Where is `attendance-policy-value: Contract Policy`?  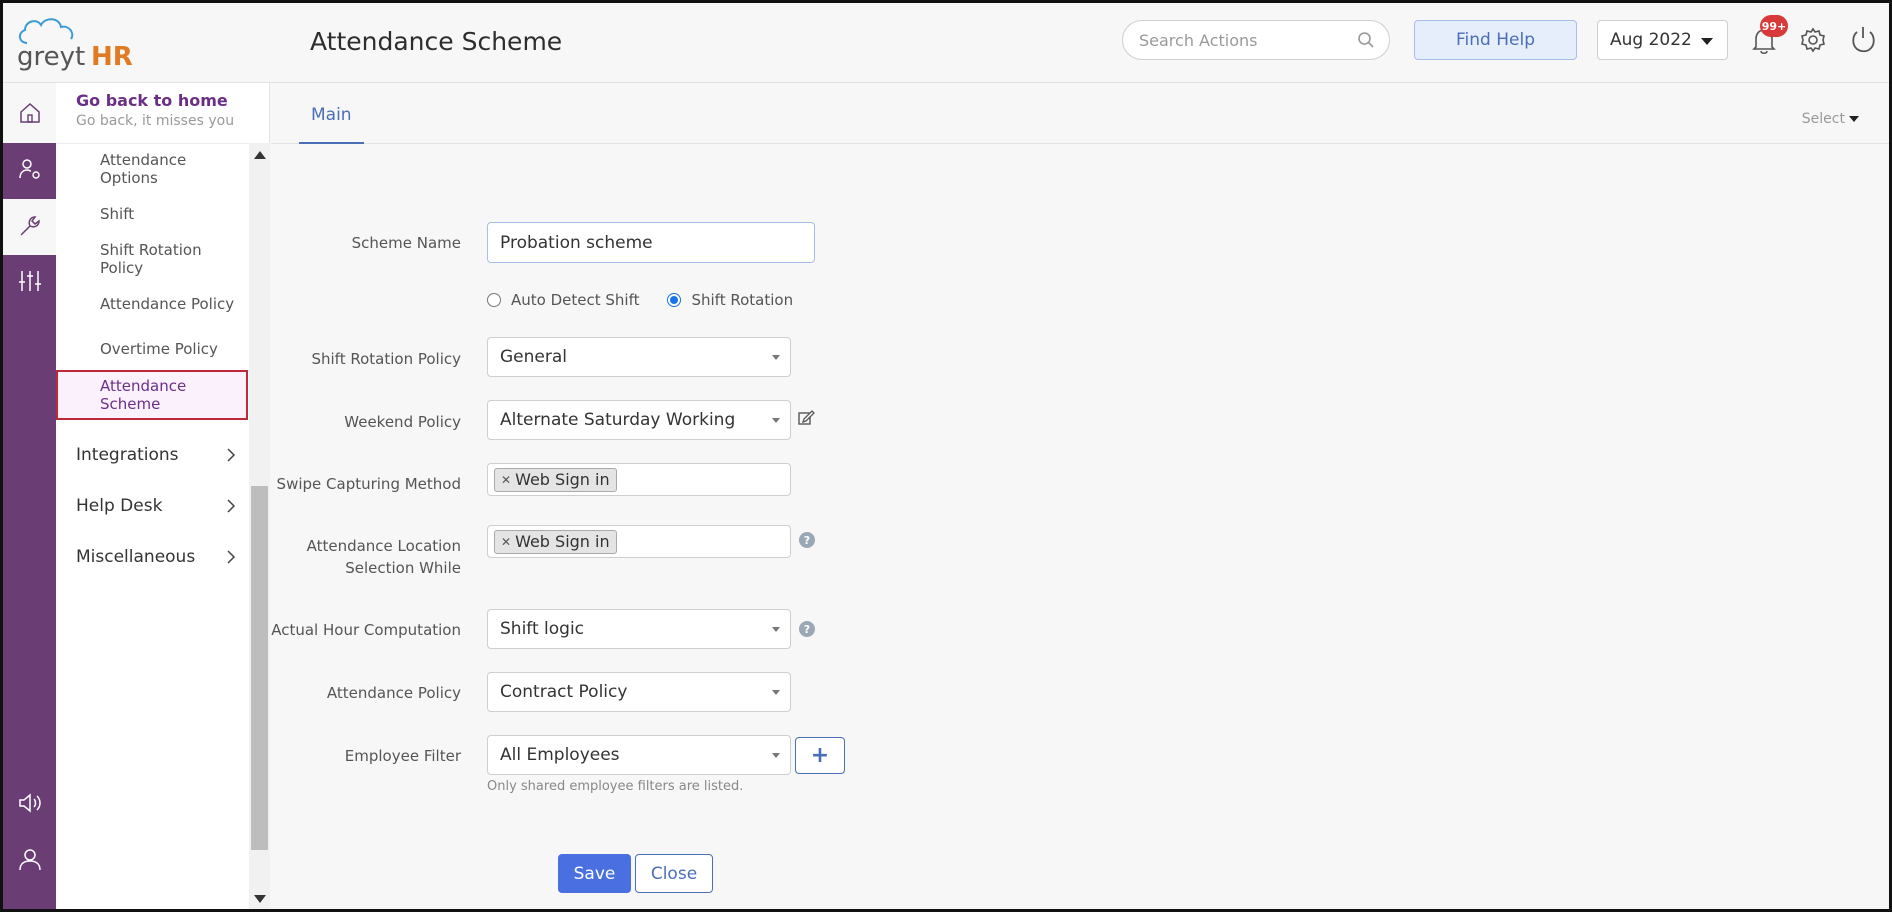
attendance-policy-value: Contract Policy is located at coordinates (564, 692).